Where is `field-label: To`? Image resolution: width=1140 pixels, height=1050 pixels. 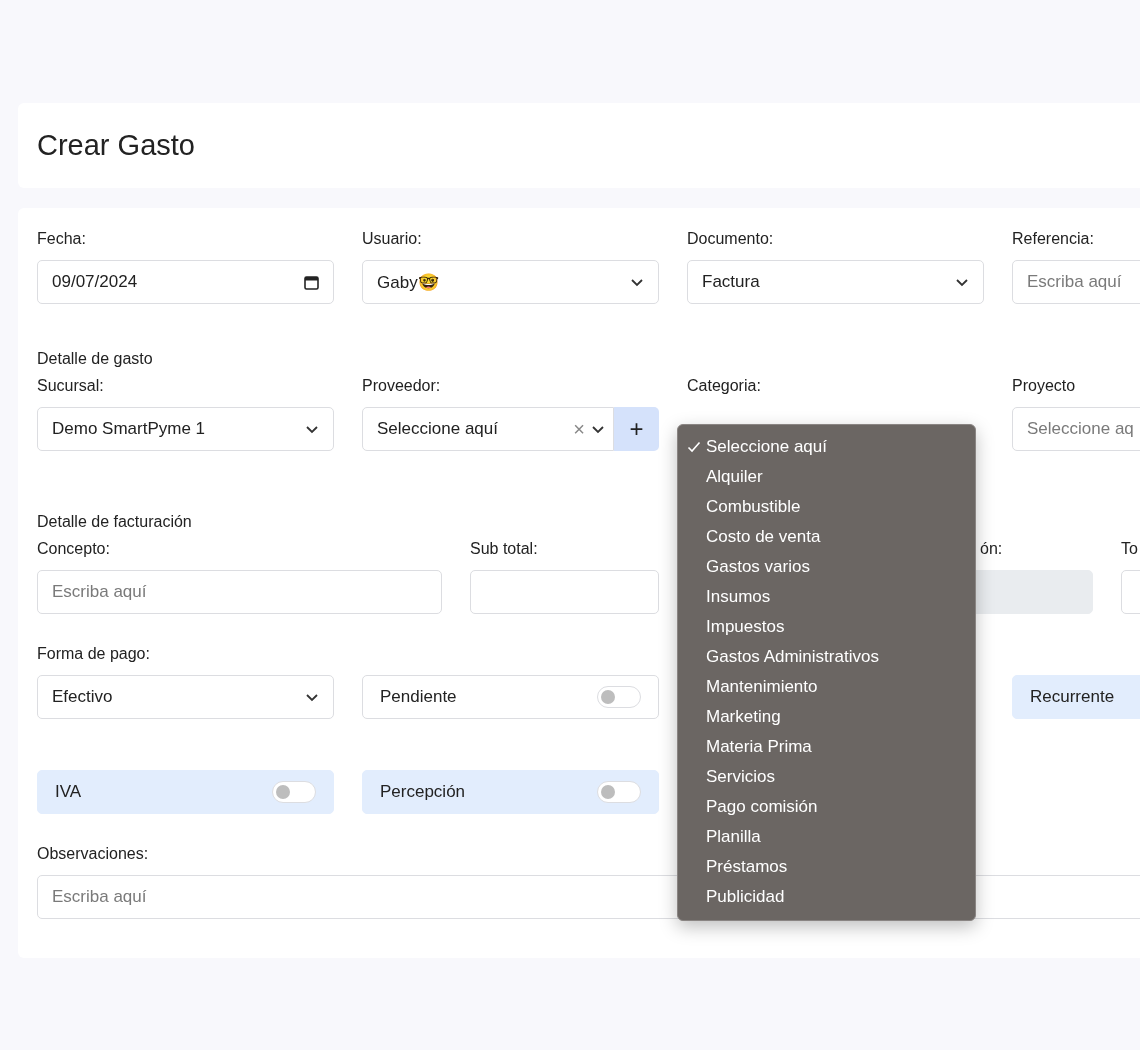
field-label: To is located at coordinates (1129, 549).